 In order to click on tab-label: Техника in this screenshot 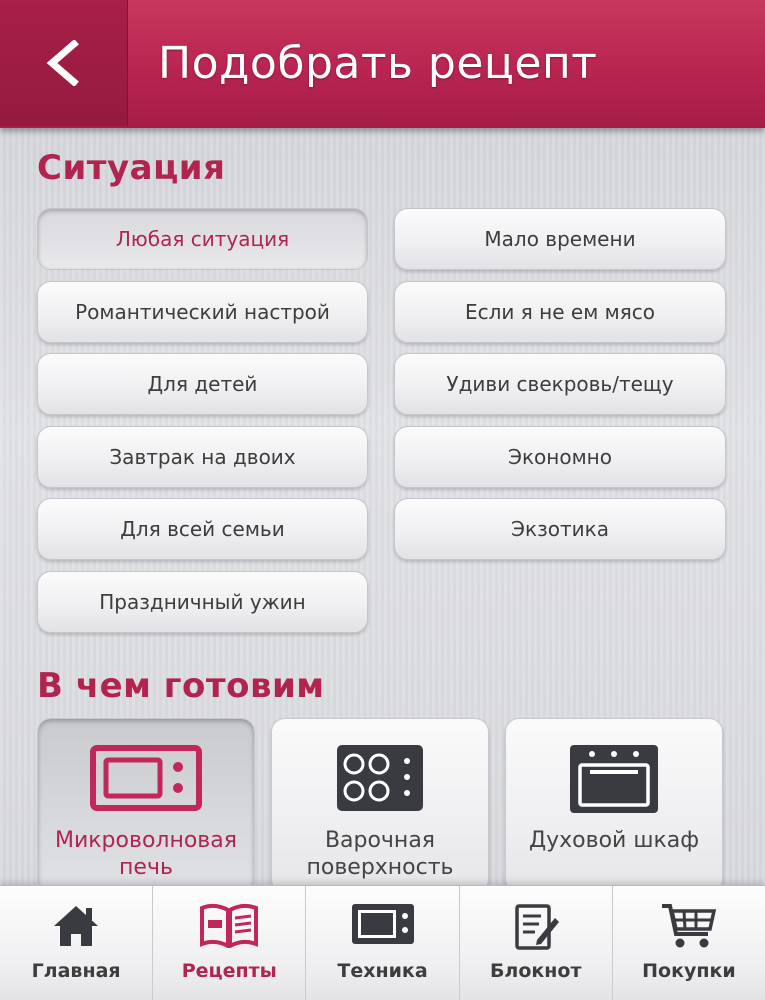, I will do `click(382, 971)`.